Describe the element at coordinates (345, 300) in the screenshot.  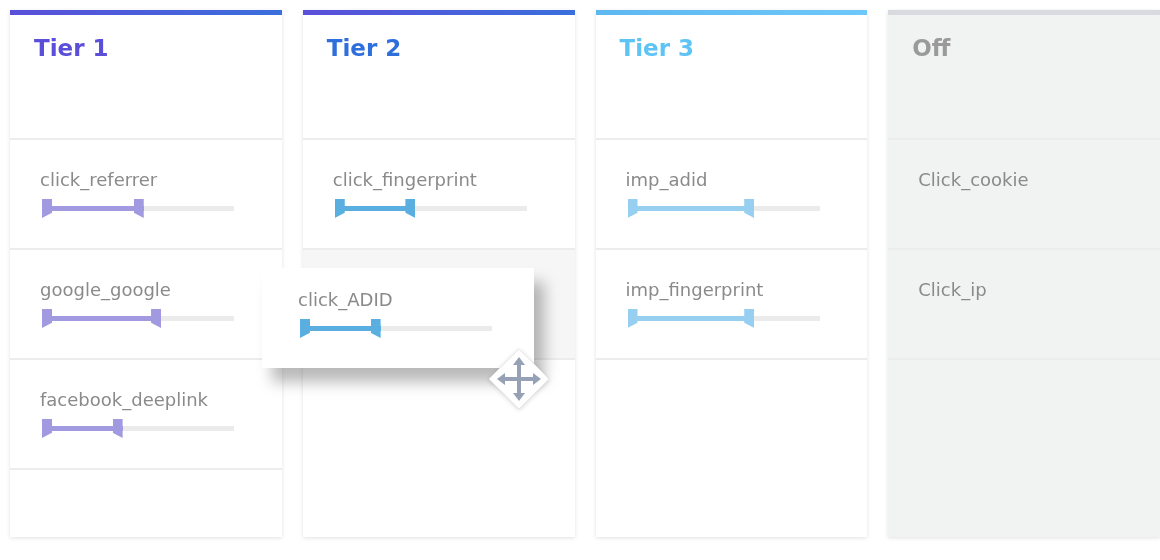
I see `item-label: click_ADID` at that location.